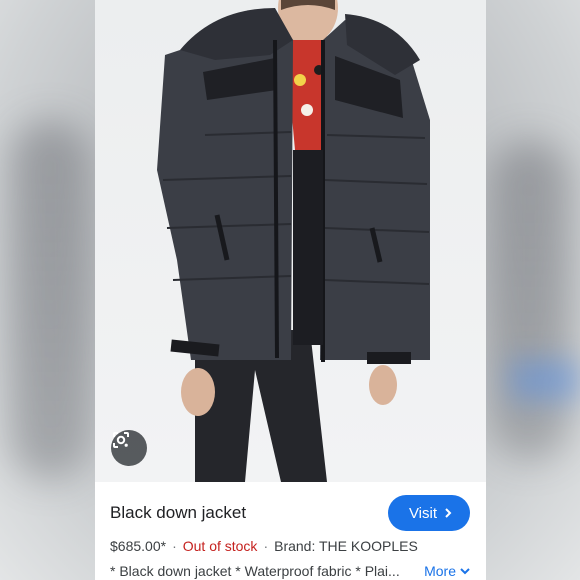  Describe the element at coordinates (530, 300) in the screenshot. I see `background-blur-right` at that location.